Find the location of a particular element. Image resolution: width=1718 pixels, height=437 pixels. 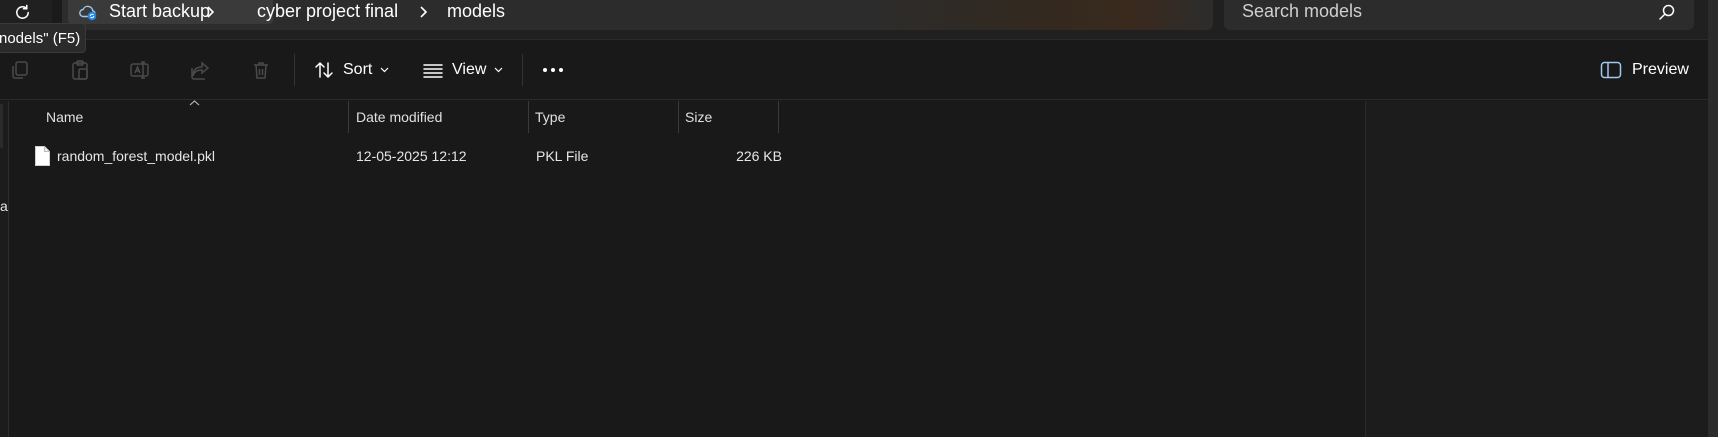

search-icon is located at coordinates (1667, 12).